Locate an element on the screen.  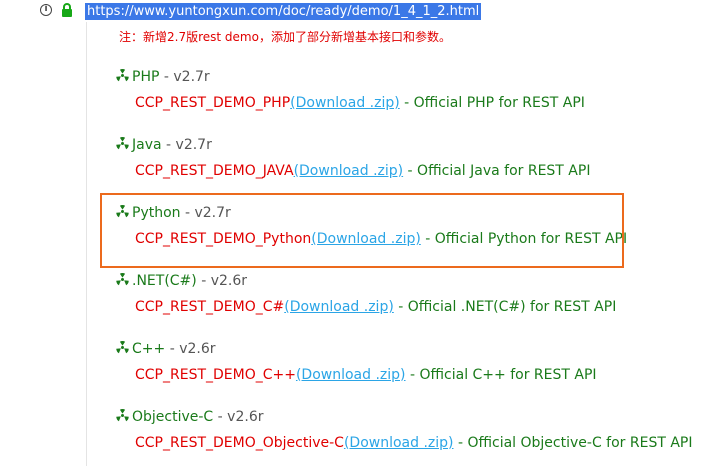
demo-description: - Official PHP for REST API is located at coordinates (492, 103).